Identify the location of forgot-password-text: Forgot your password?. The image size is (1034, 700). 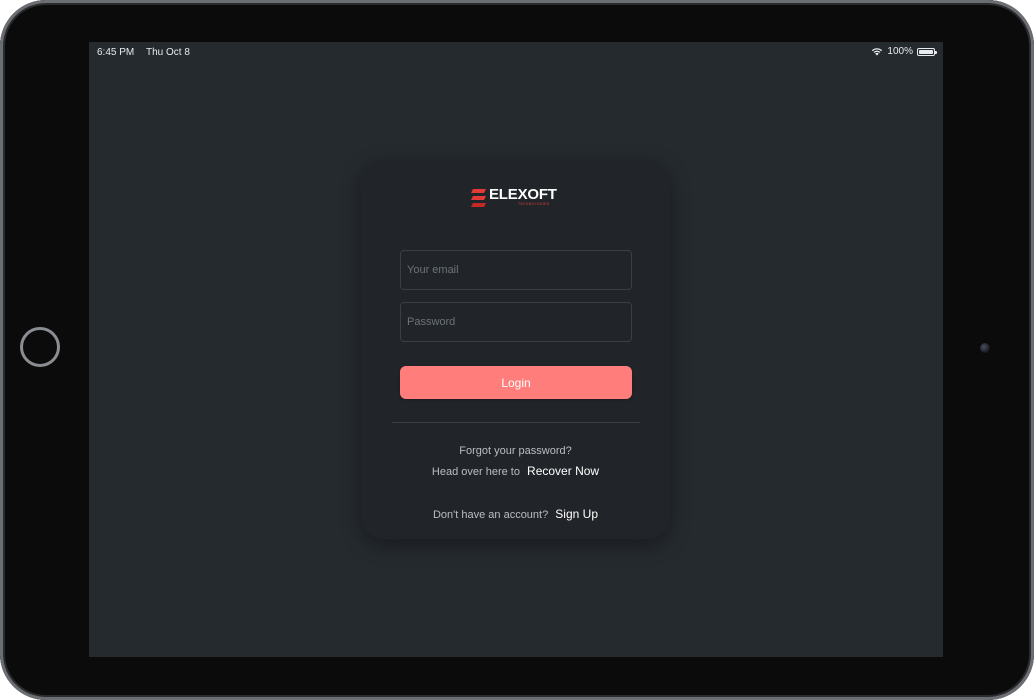
(515, 451).